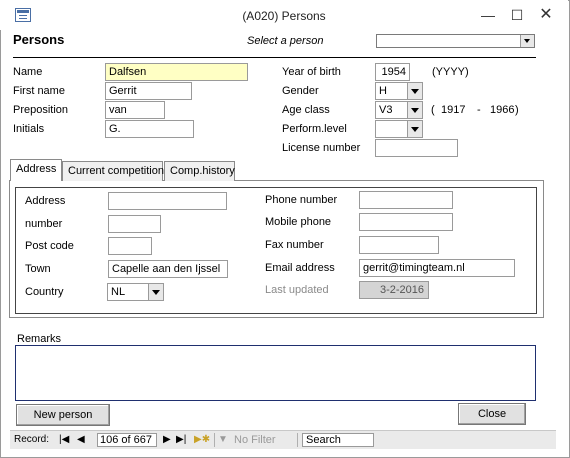 The width and height of the screenshot is (570, 458). I want to click on last-record-icon: ▶|, so click(181, 440).